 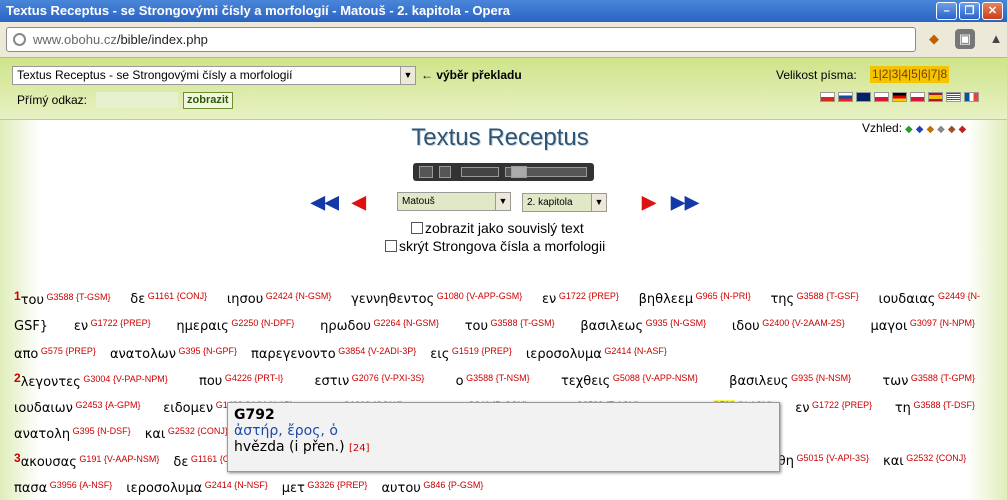 What do you see at coordinates (50, 351) in the screenshot?
I see `strong-number: G575` at bounding box center [50, 351].